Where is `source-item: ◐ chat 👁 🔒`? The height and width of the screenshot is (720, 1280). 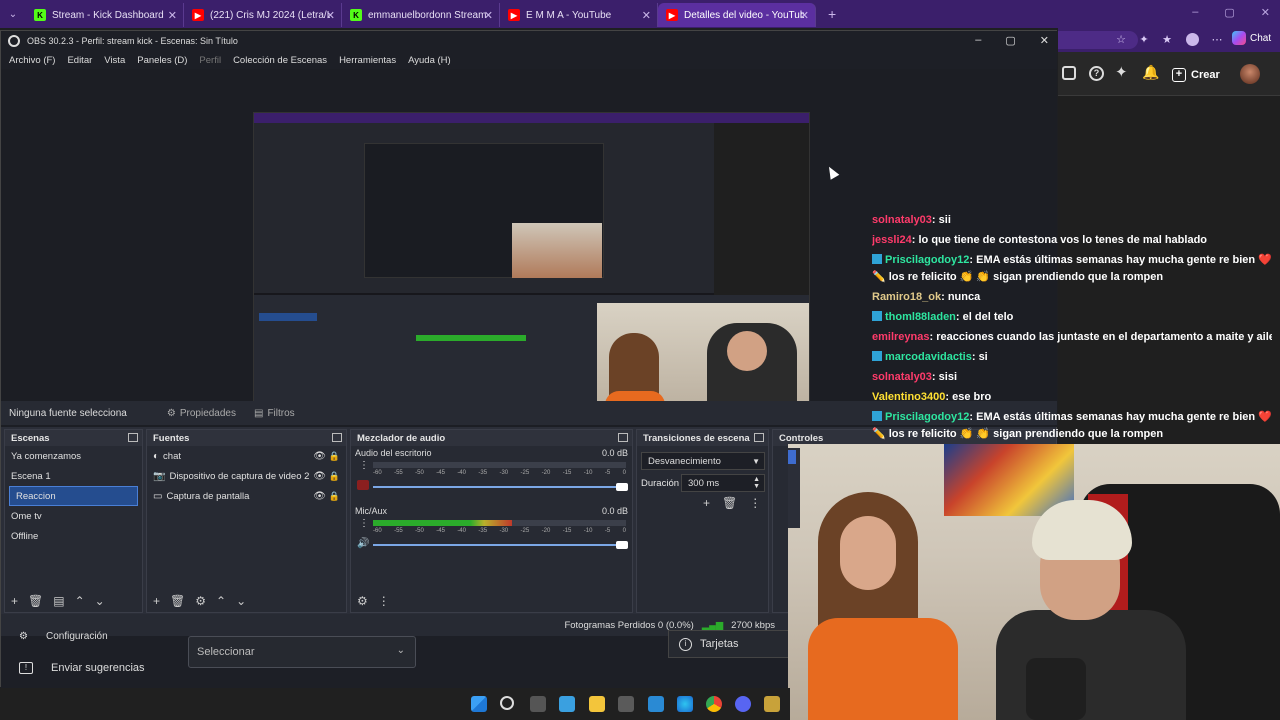
source-item: ◐ chat 👁 🔒 is located at coordinates (246, 456).